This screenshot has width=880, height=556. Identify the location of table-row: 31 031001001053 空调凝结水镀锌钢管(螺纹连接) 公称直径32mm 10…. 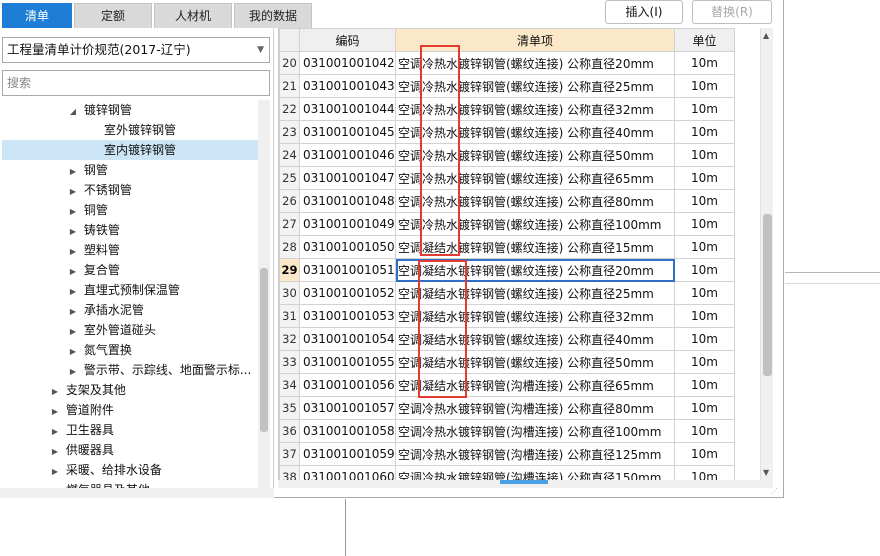
(507, 316).